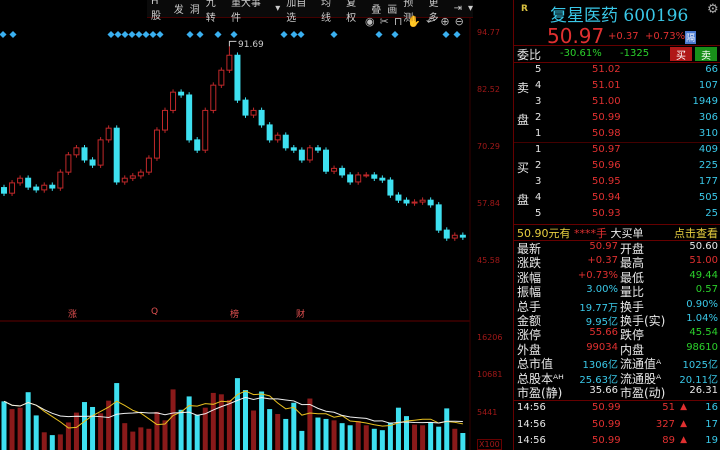  I want to click on buy-level-row: 1 50.97 409, so click(617, 151).